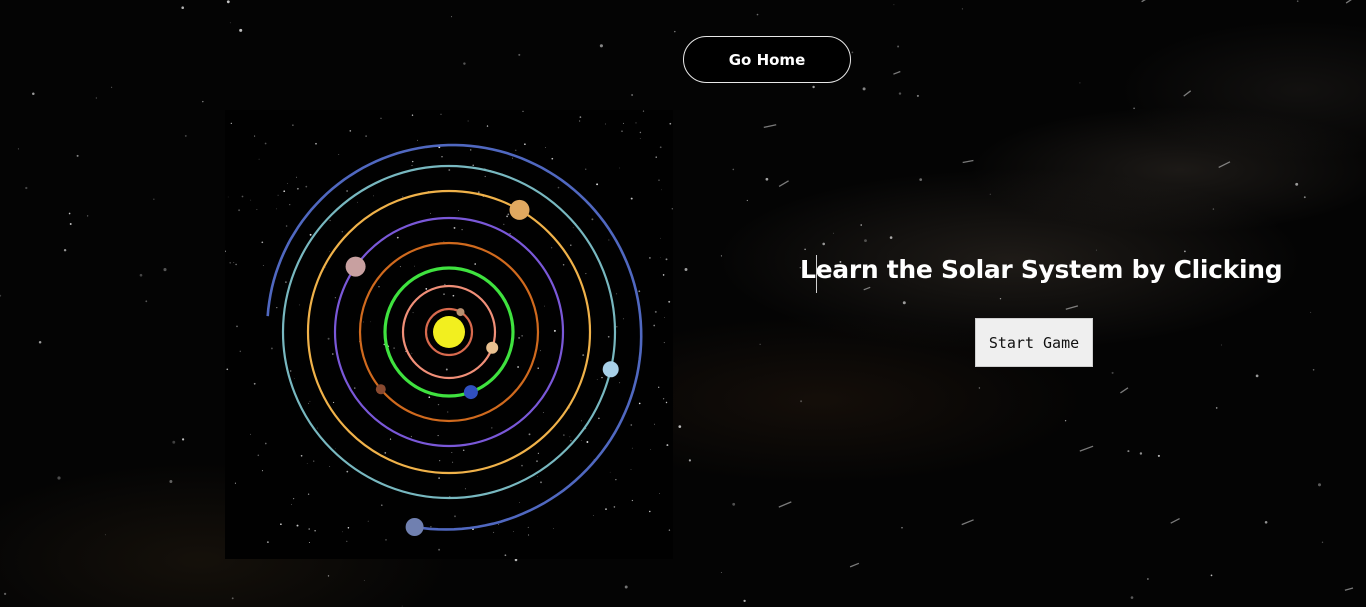 Image resolution: width=1366 pixels, height=607 pixels. What do you see at coordinates (610, 369) in the screenshot?
I see `planet-uranus` at bounding box center [610, 369].